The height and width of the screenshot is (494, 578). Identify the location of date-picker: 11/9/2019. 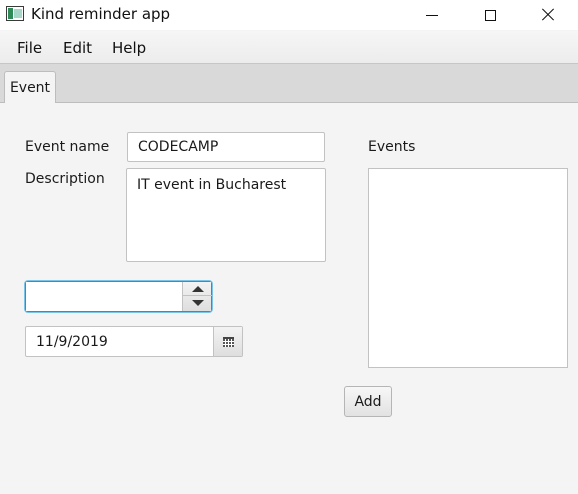
(134, 341).